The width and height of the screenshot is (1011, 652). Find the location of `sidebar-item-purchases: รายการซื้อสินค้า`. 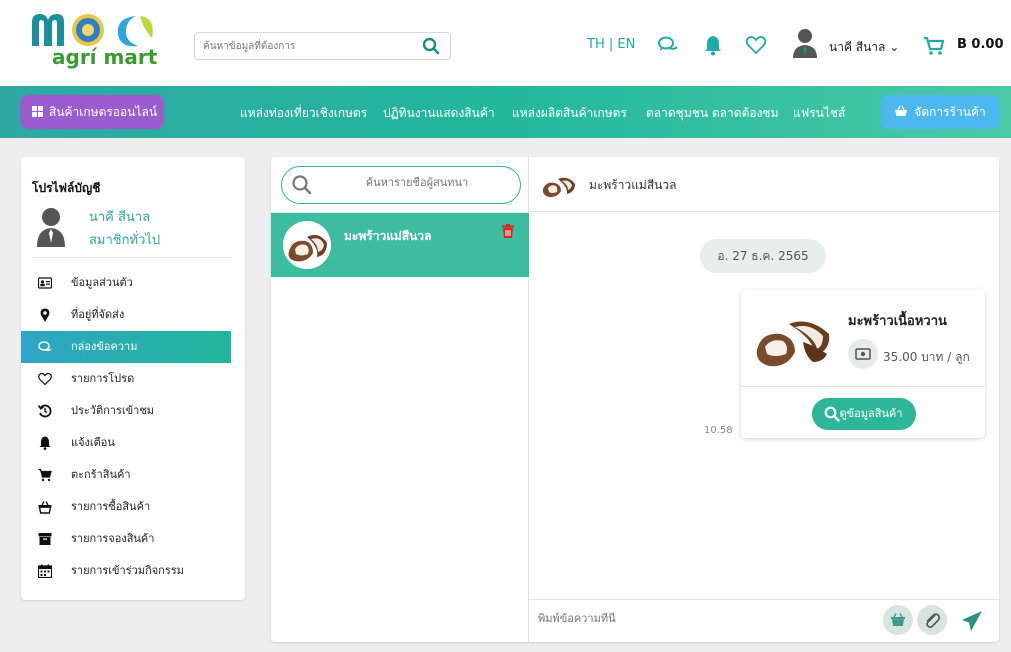

sidebar-item-purchases: รายการซื้อสินค้า is located at coordinates (133, 507).